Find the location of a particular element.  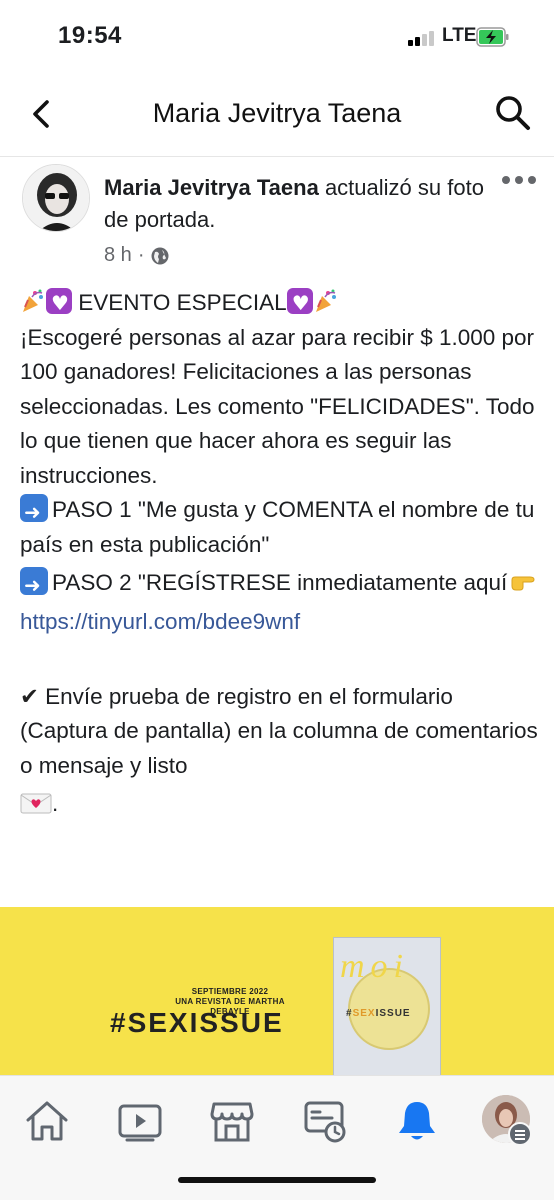

post-step-2-text: PASO 2 "REGÍSTRESE inmediatamente aquí is located at coordinates (280, 582).